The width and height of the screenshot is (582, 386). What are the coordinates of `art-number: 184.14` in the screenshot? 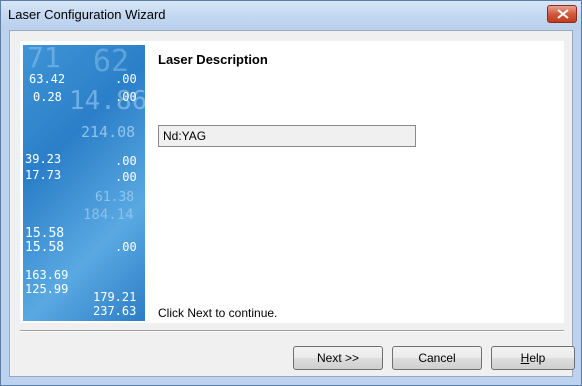 It's located at (108, 215).